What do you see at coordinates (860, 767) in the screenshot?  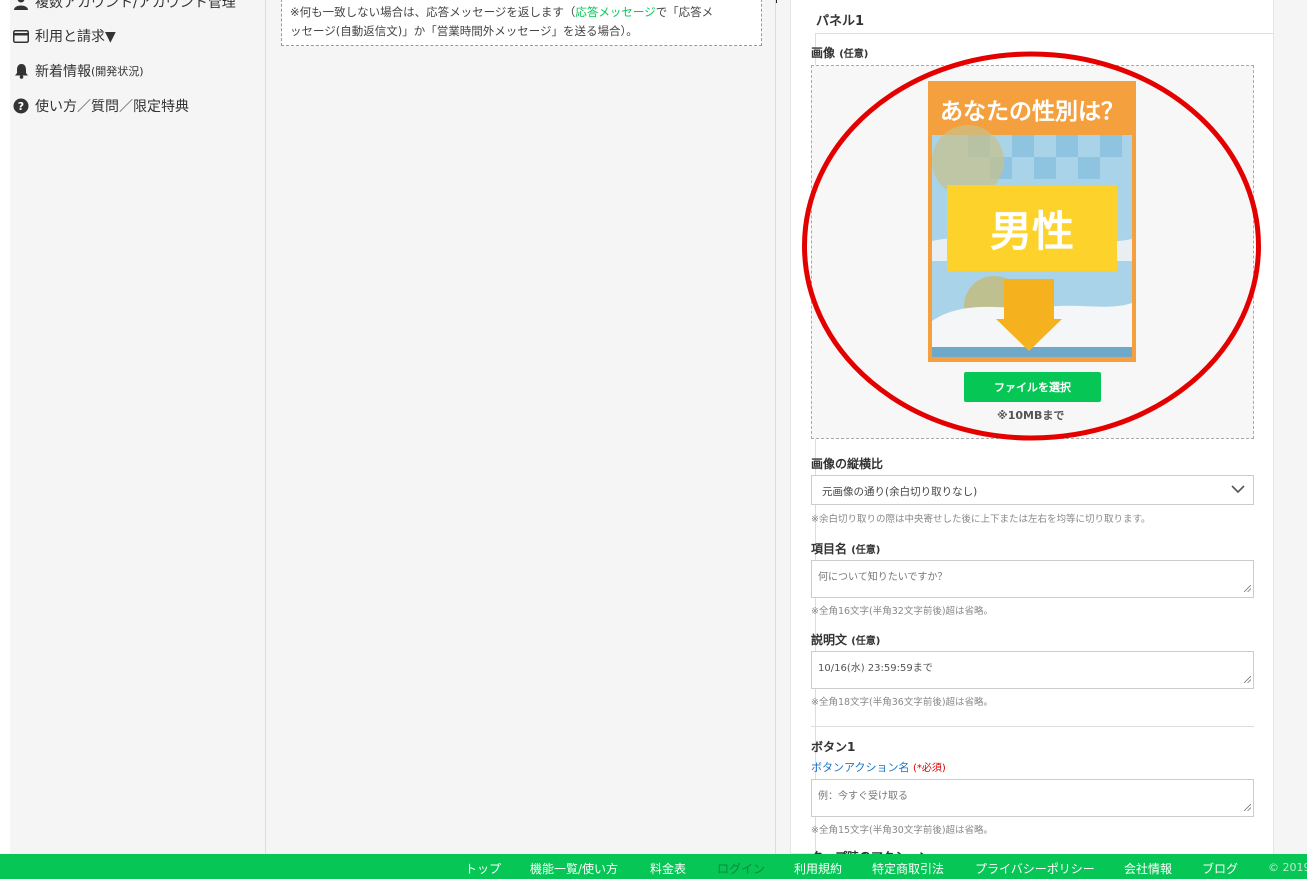 I see `action-name-label-text: ボタンアクション名` at bounding box center [860, 767].